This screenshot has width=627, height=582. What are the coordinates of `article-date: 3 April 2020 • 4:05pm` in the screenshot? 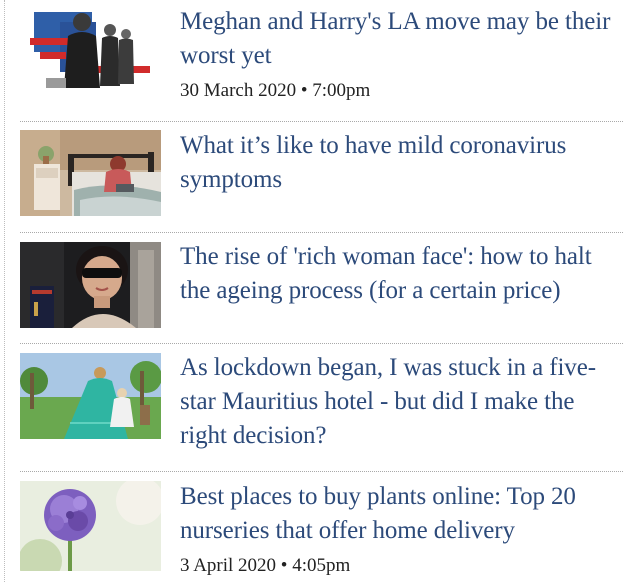 It's located at (265, 565).